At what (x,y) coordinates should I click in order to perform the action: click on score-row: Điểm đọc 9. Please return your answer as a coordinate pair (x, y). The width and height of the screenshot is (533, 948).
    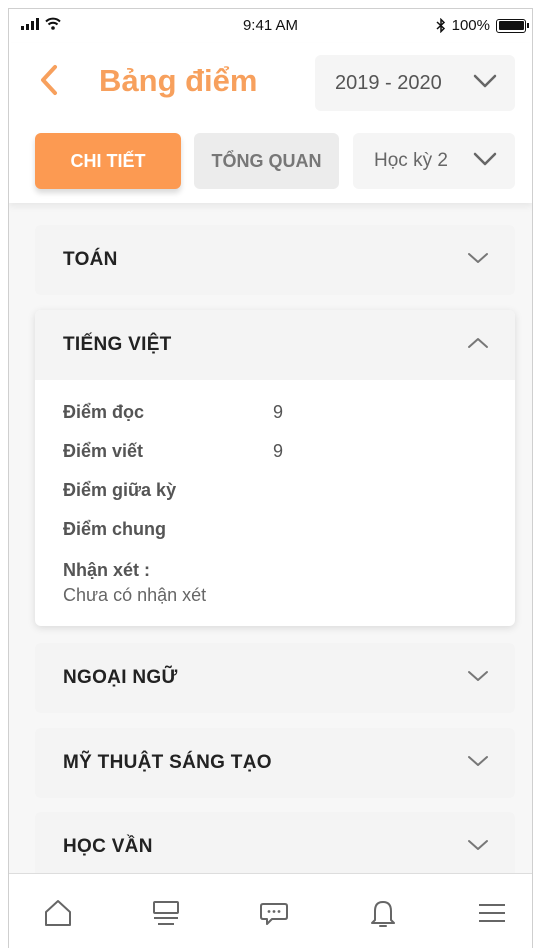
    Looking at the image, I should click on (275, 421).